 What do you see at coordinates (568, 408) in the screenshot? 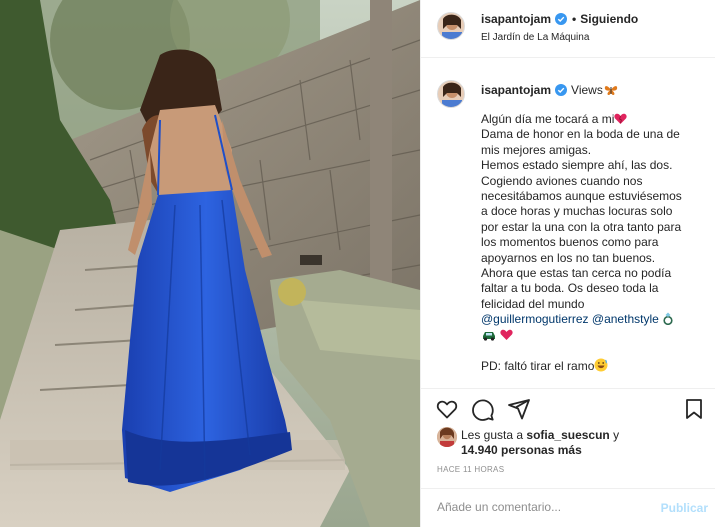
I see `post-actions-bar` at bounding box center [568, 408].